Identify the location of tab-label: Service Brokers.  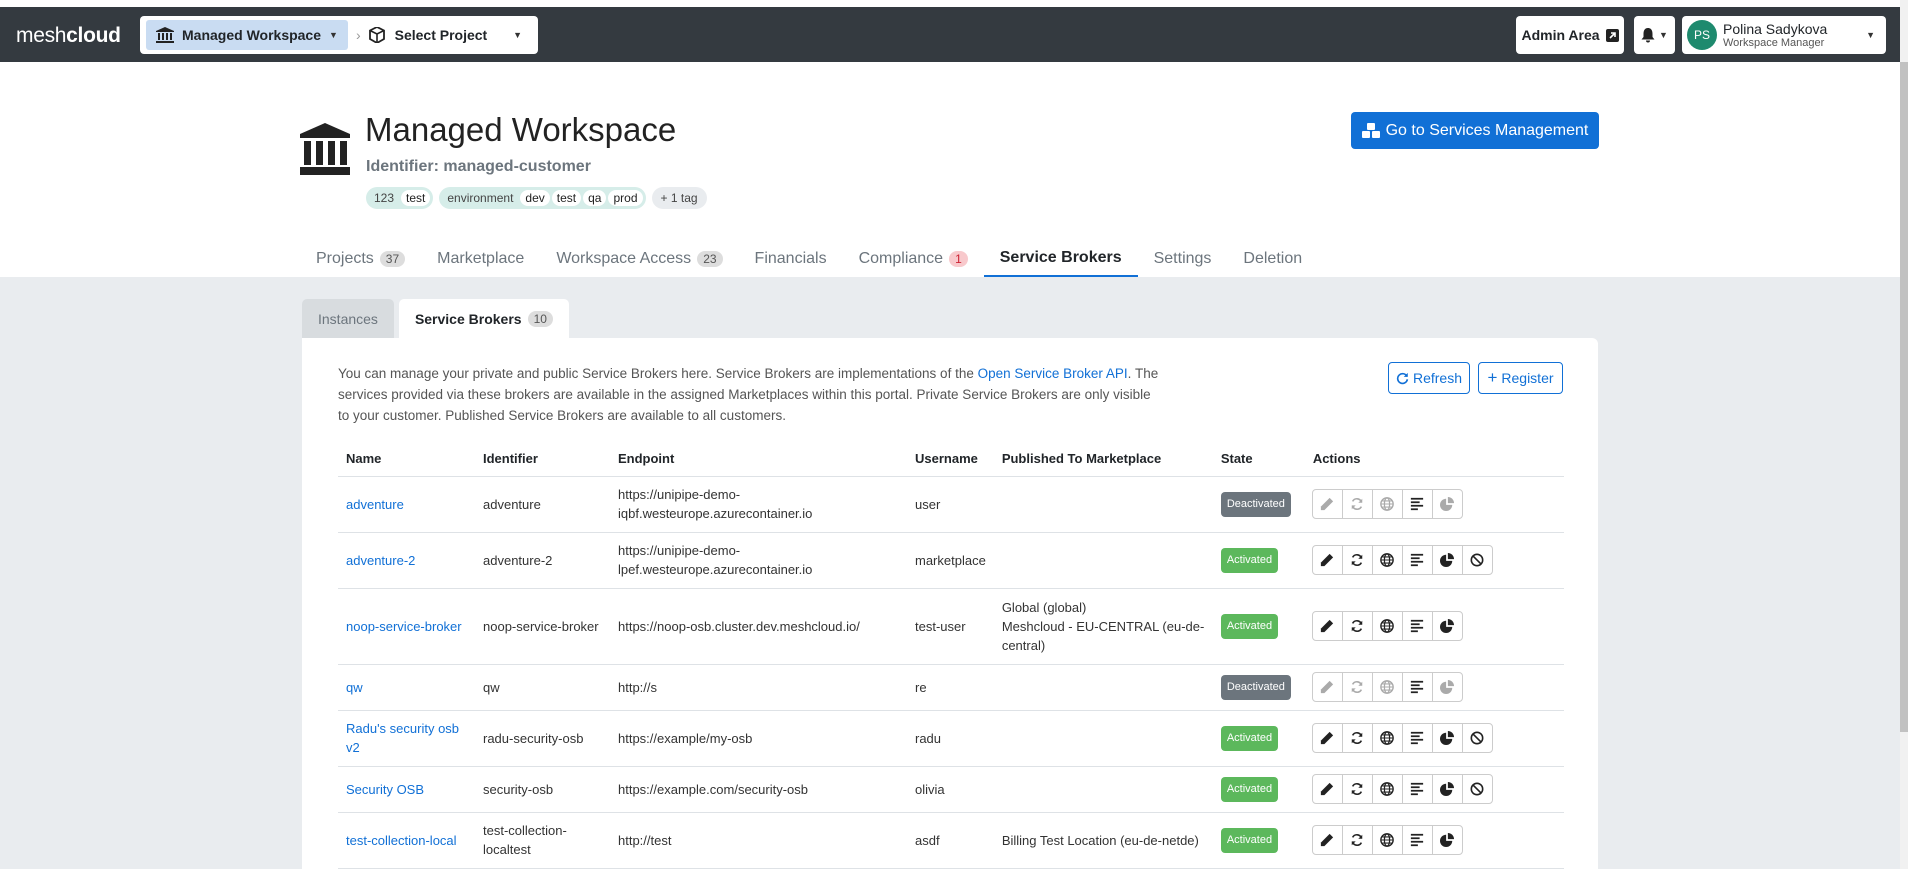
(1060, 257).